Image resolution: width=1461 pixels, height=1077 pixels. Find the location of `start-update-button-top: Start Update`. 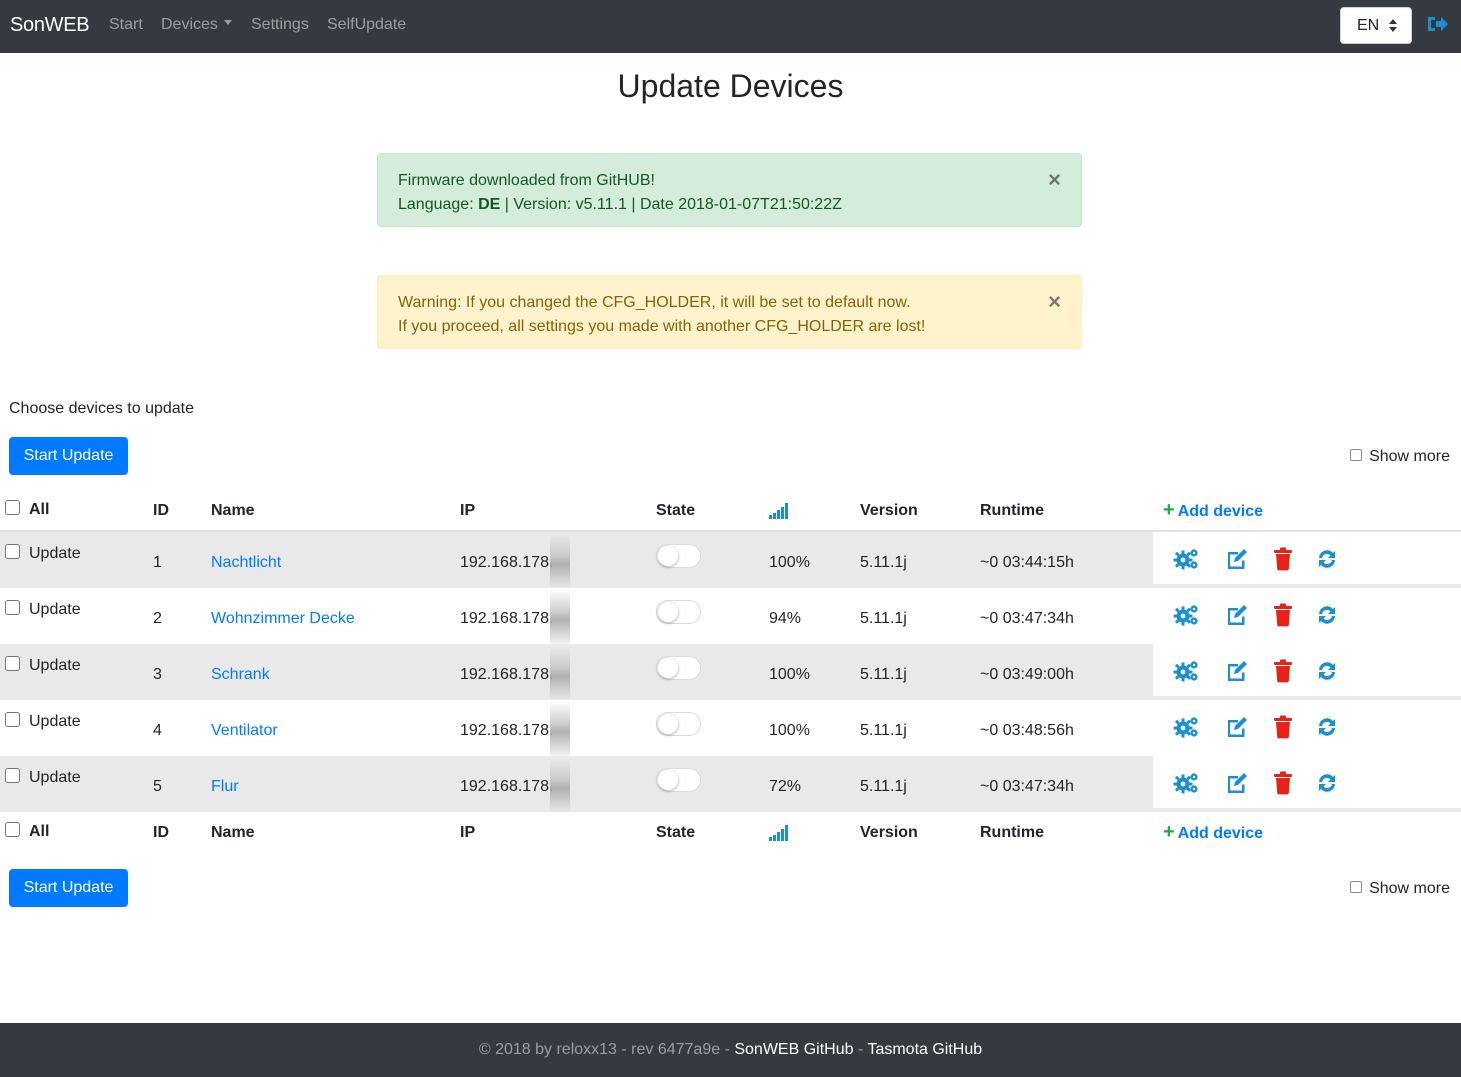

start-update-button-top: Start Update is located at coordinates (68, 456).